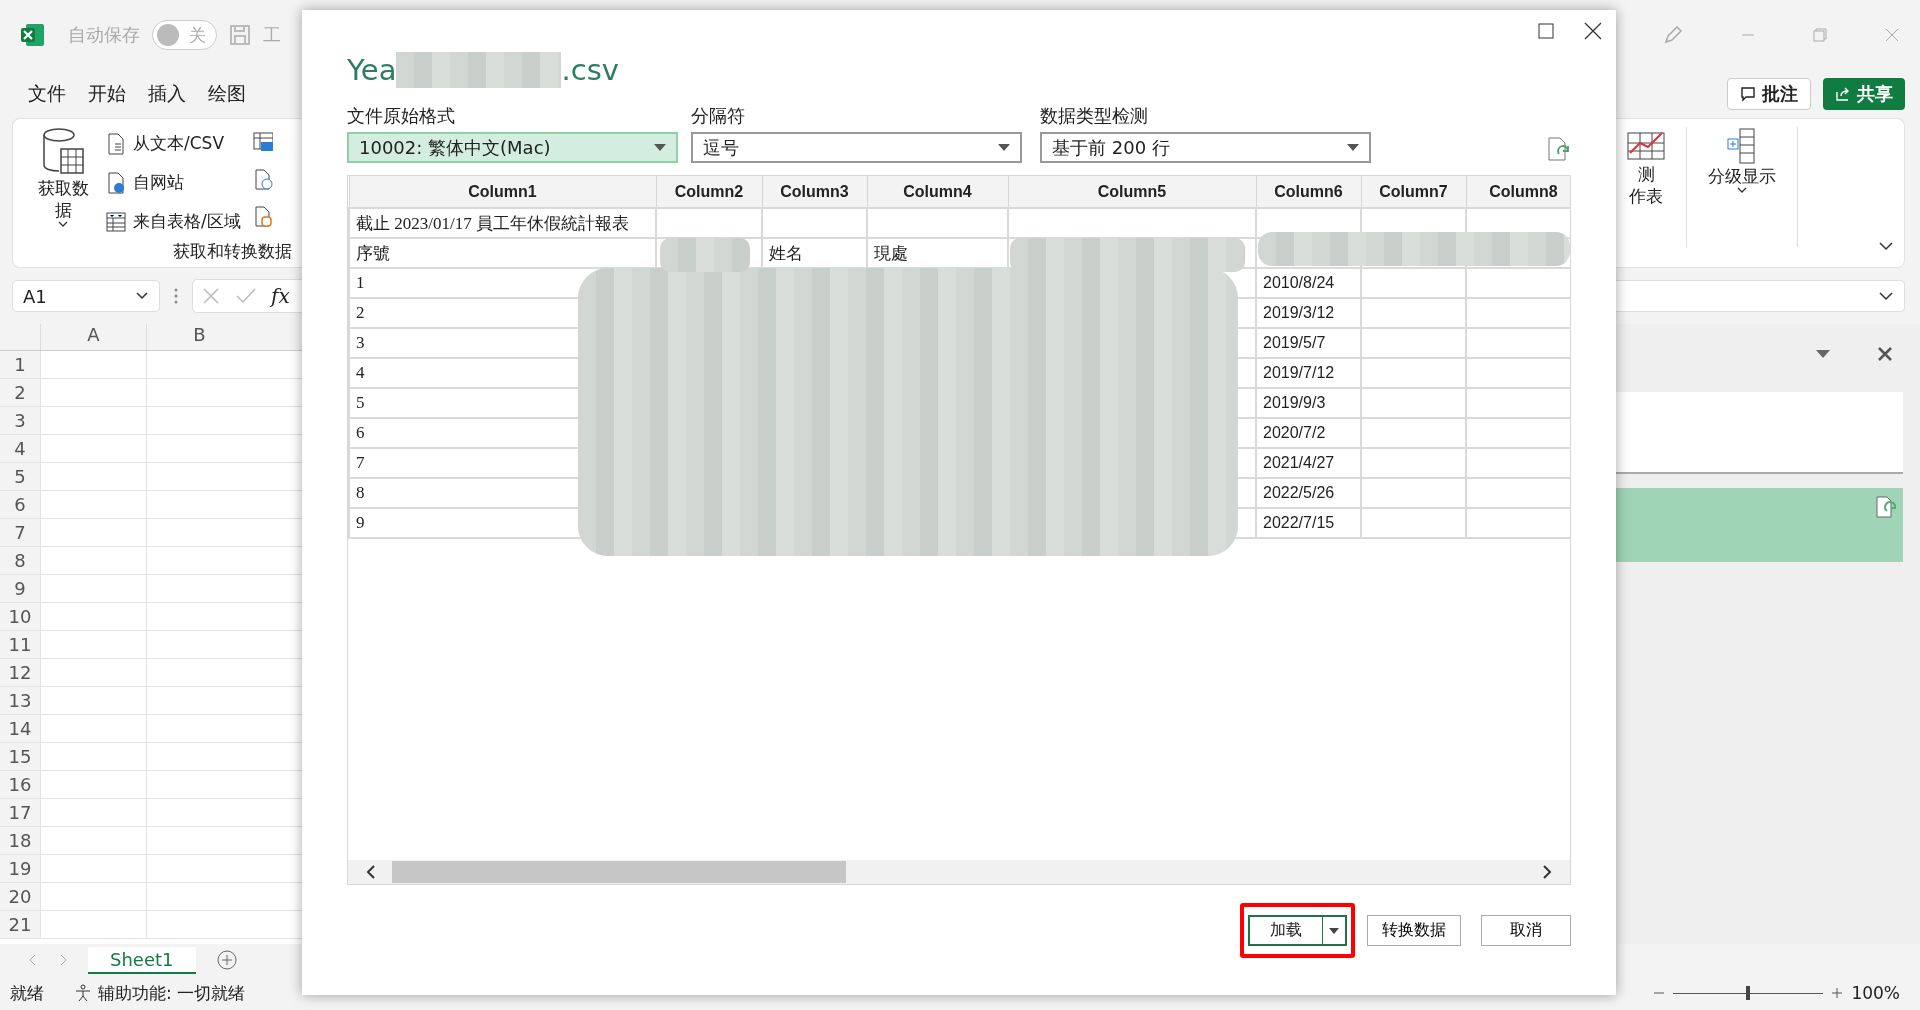 Image resolution: width=1920 pixels, height=1010 pixels. Describe the element at coordinates (1308, 313) in the screenshot. I see `table-cell: 2019/3/12` at that location.